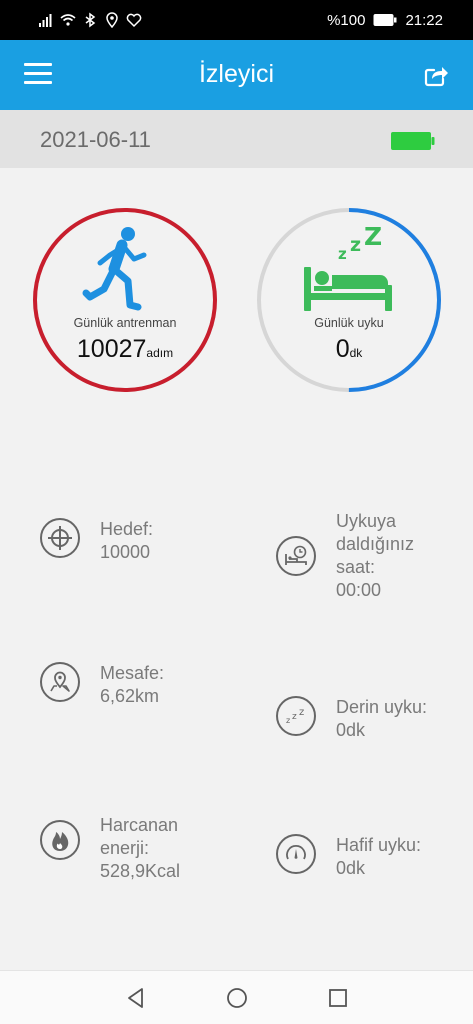 The width and height of the screenshot is (473, 1024). I want to click on distance-label: Mesafe:, so click(132, 673).